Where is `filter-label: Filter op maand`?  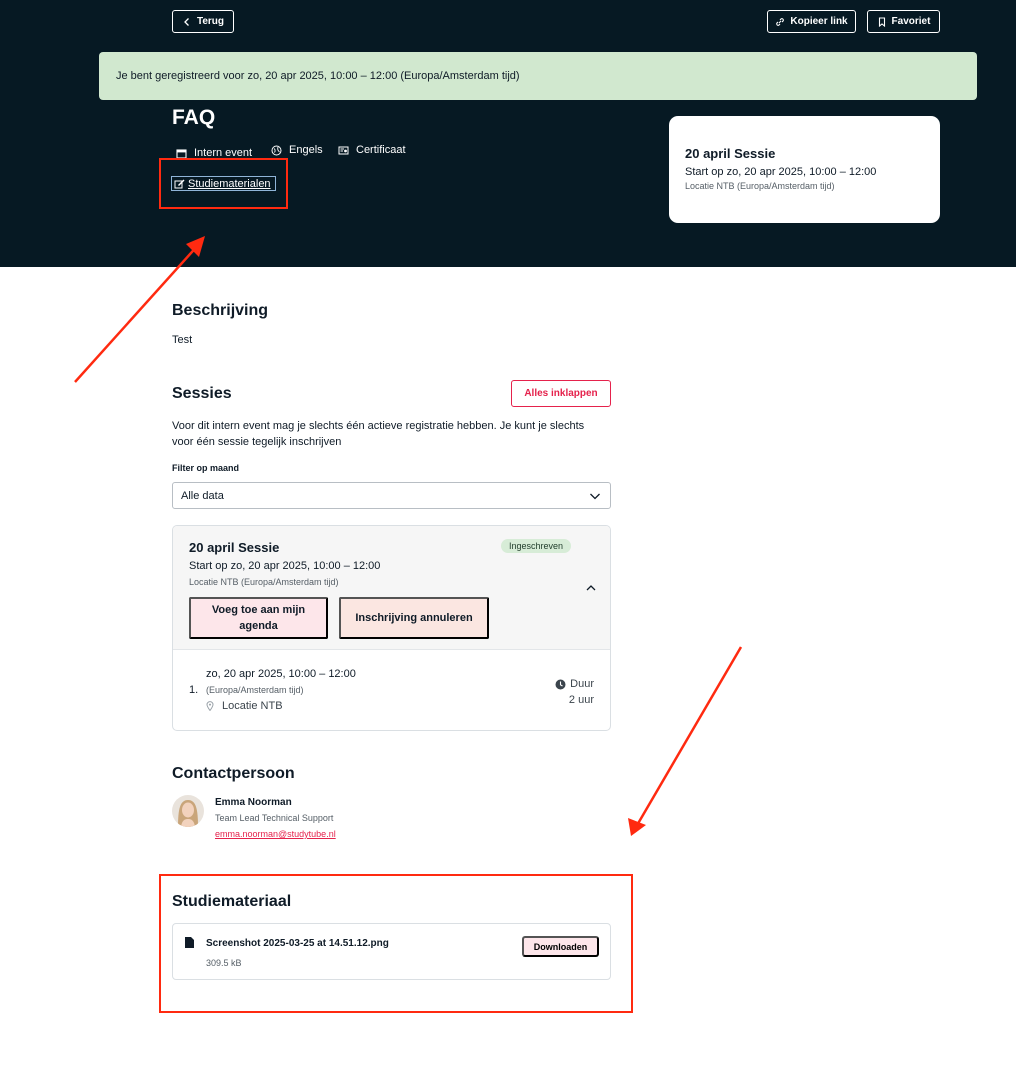 filter-label: Filter op maand is located at coordinates (206, 468).